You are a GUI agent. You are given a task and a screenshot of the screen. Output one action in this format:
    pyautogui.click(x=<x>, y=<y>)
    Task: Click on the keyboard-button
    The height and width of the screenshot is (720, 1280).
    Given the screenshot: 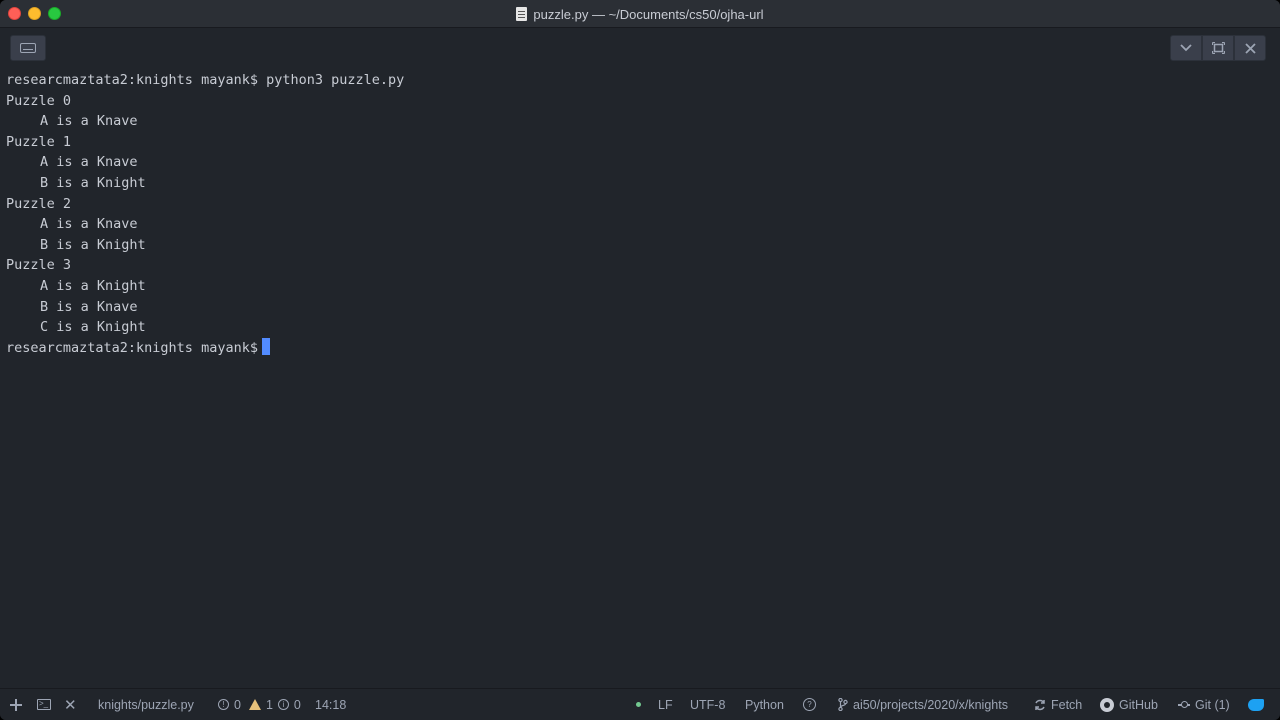 What is the action you would take?
    pyautogui.click(x=28, y=48)
    